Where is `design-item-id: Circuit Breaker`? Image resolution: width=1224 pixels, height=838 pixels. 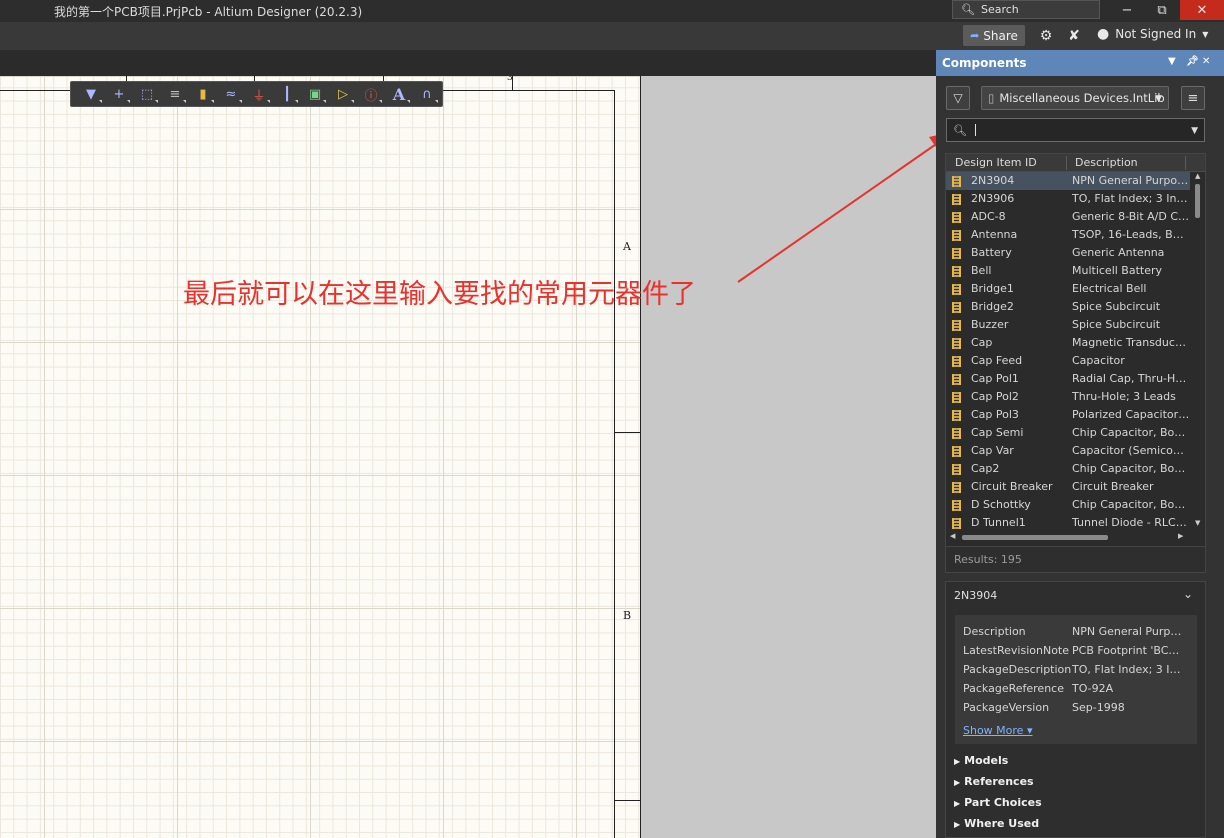 design-item-id: Circuit Breaker is located at coordinates (1012, 486).